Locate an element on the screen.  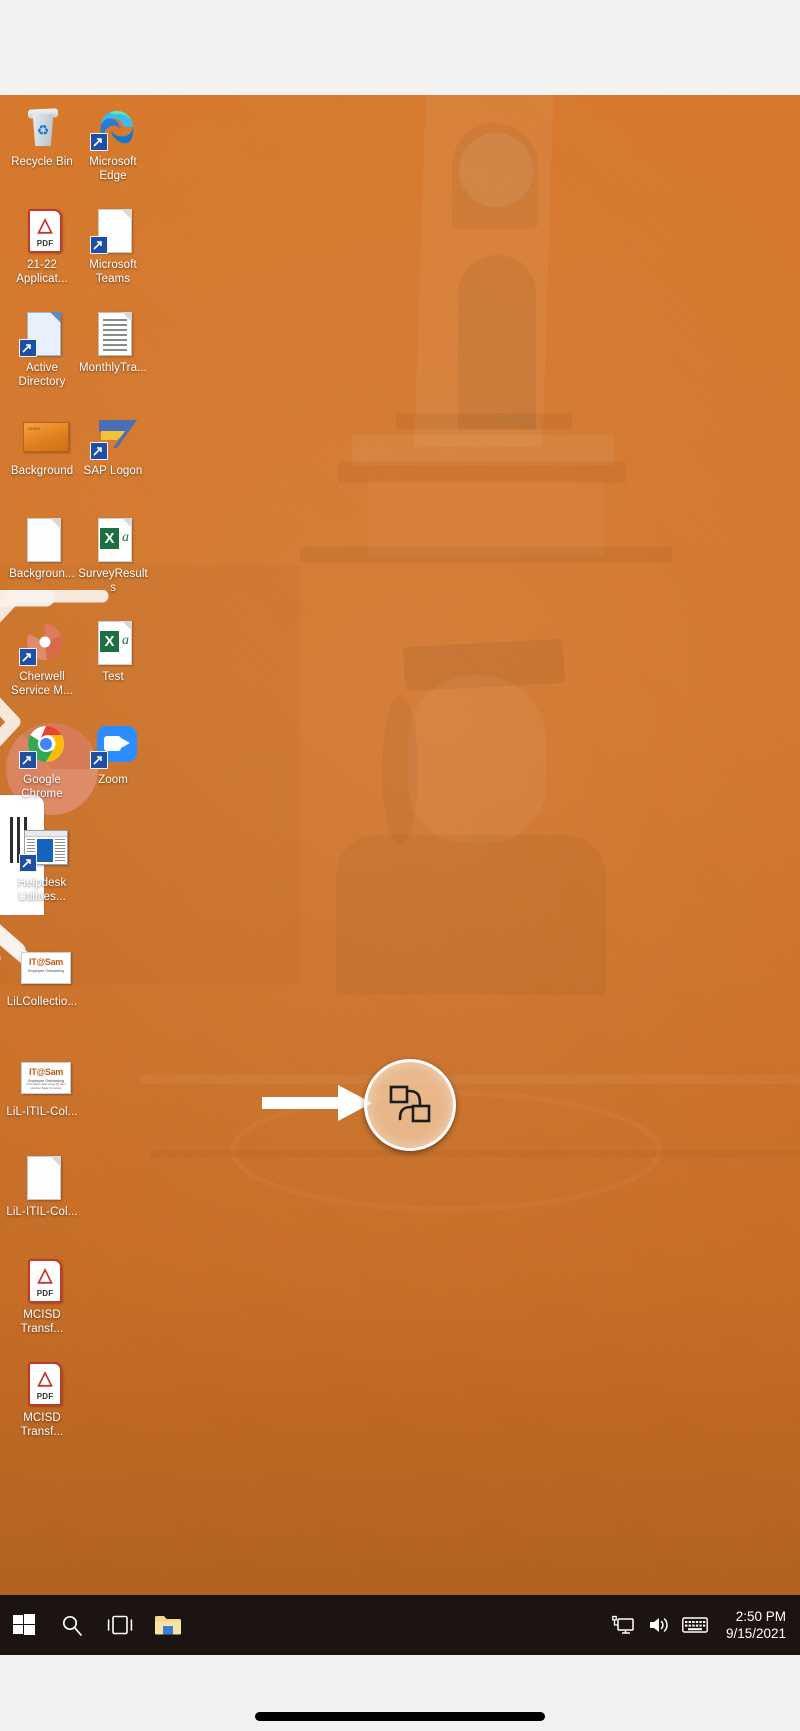
icon-label: Background is located at coordinates (42, 471).